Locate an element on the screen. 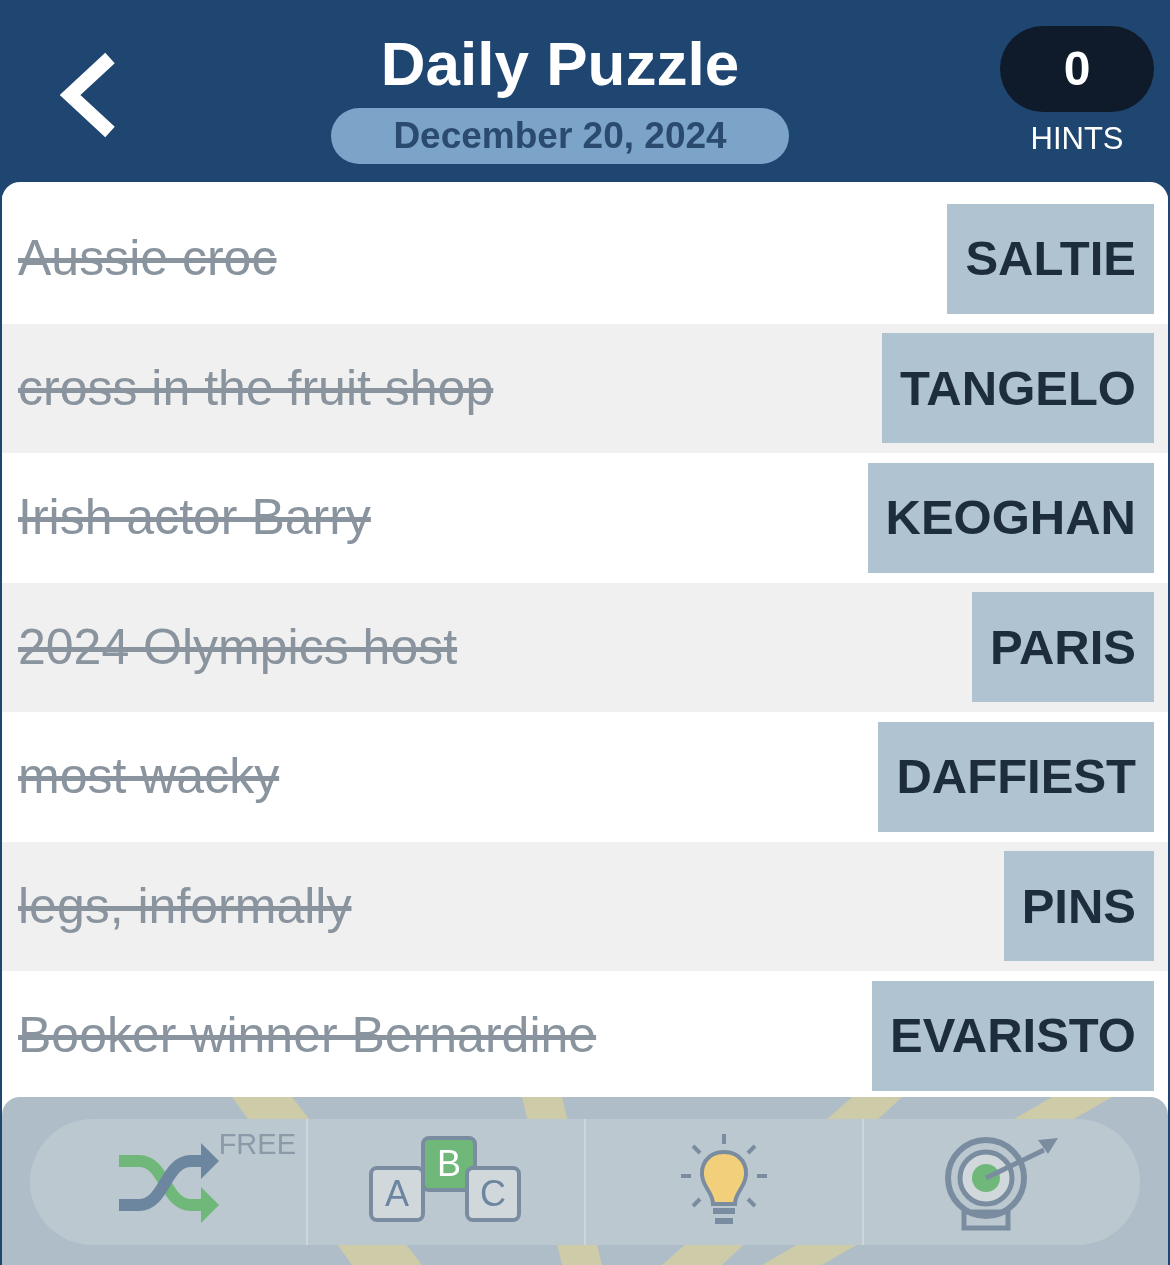 Image resolution: width=1170 pixels, height=1265 pixels. answer-tile: SALTIE is located at coordinates (1050, 258).